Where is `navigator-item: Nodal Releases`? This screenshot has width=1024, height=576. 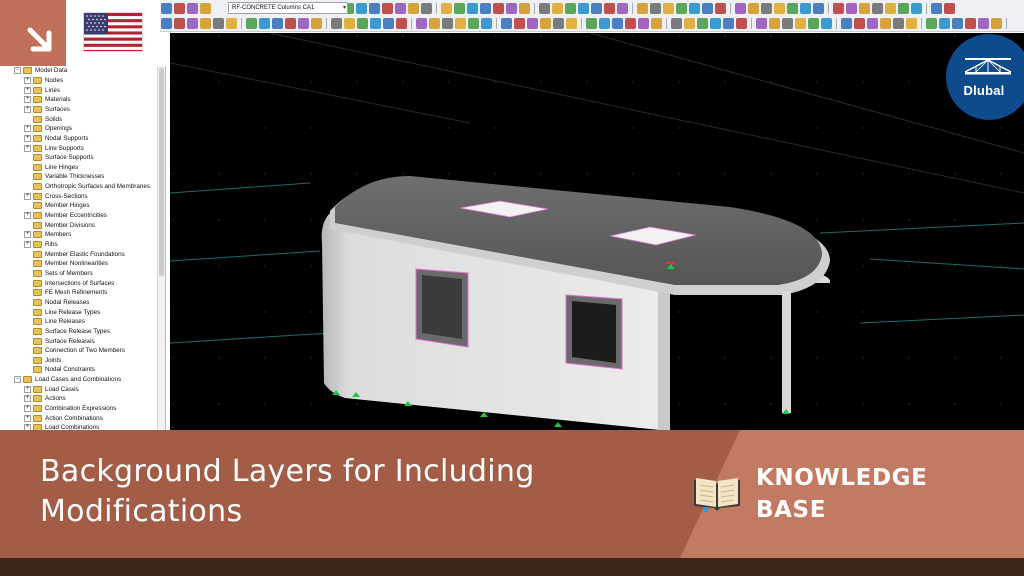 navigator-item: Nodal Releases is located at coordinates (56, 303).